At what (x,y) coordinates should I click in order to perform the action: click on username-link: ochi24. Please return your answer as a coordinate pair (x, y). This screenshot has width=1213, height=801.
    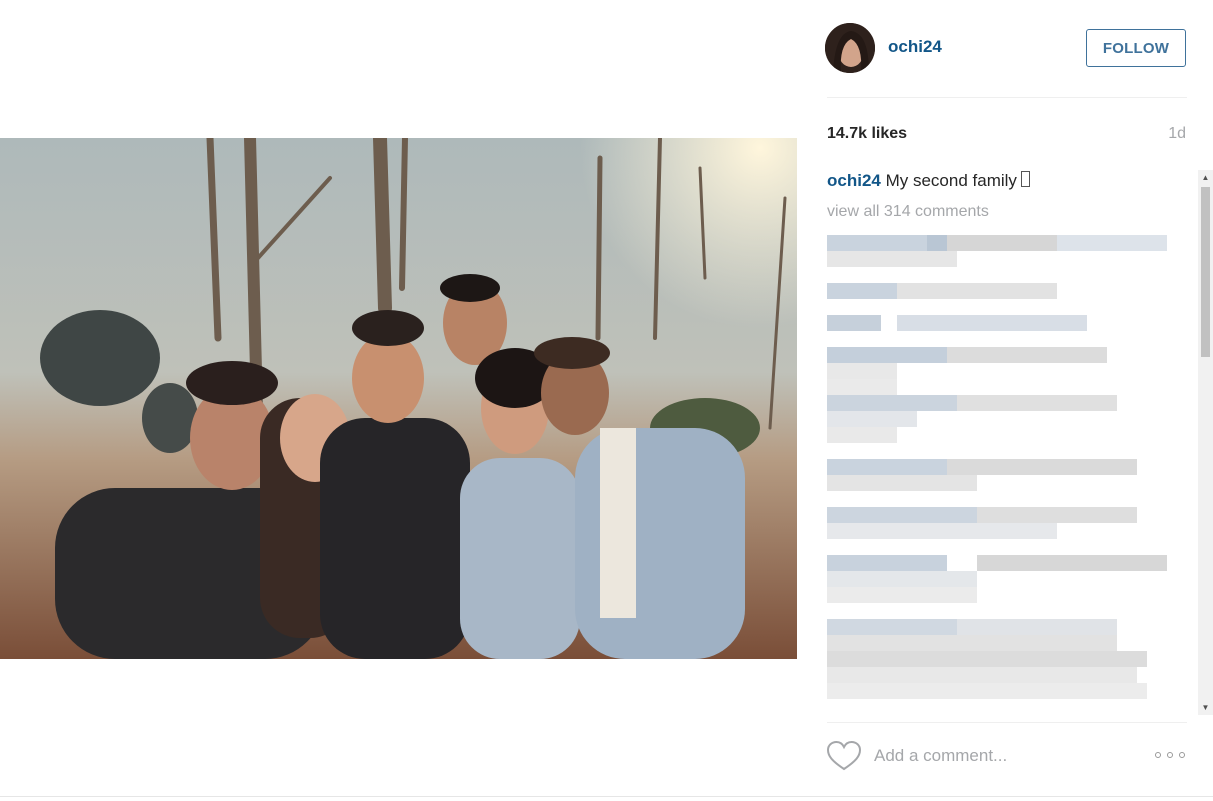
    Looking at the image, I should click on (915, 47).